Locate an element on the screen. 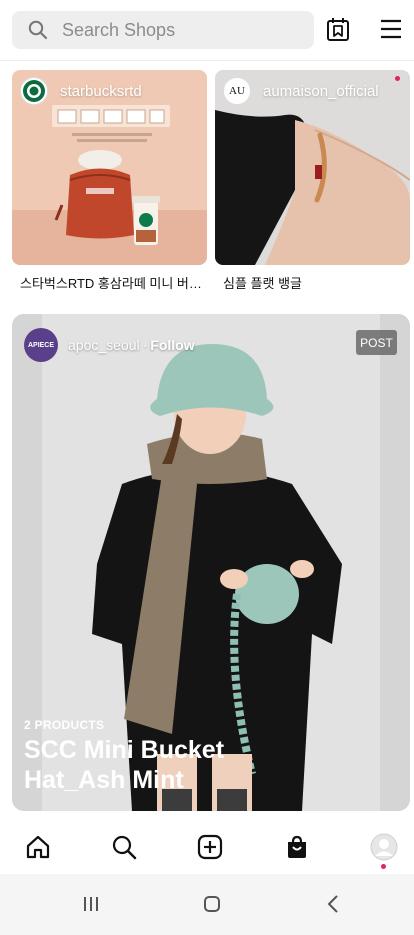  follow-button: Follow is located at coordinates (172, 345).